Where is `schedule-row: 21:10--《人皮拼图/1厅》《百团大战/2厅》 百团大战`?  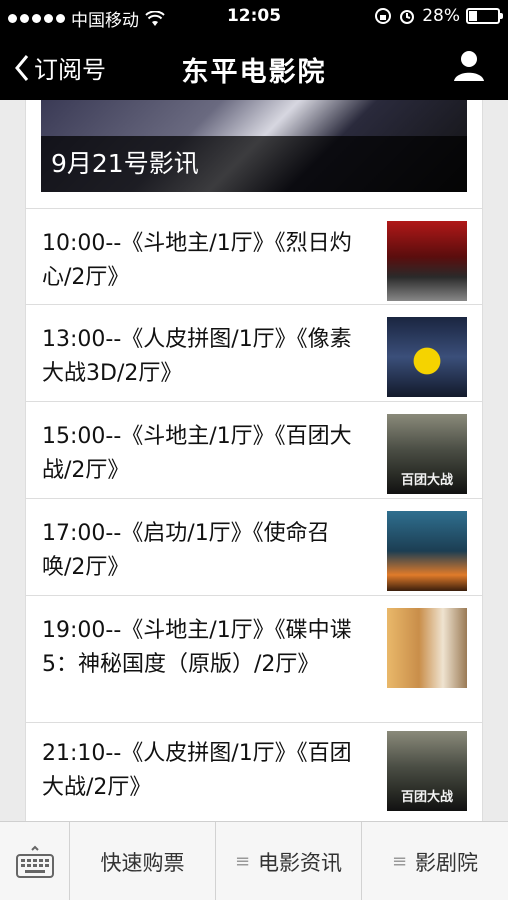
schedule-row: 21:10--《人皮拼图/1厅》《百团大战/2厅》 百团大战 is located at coordinates (254, 771).